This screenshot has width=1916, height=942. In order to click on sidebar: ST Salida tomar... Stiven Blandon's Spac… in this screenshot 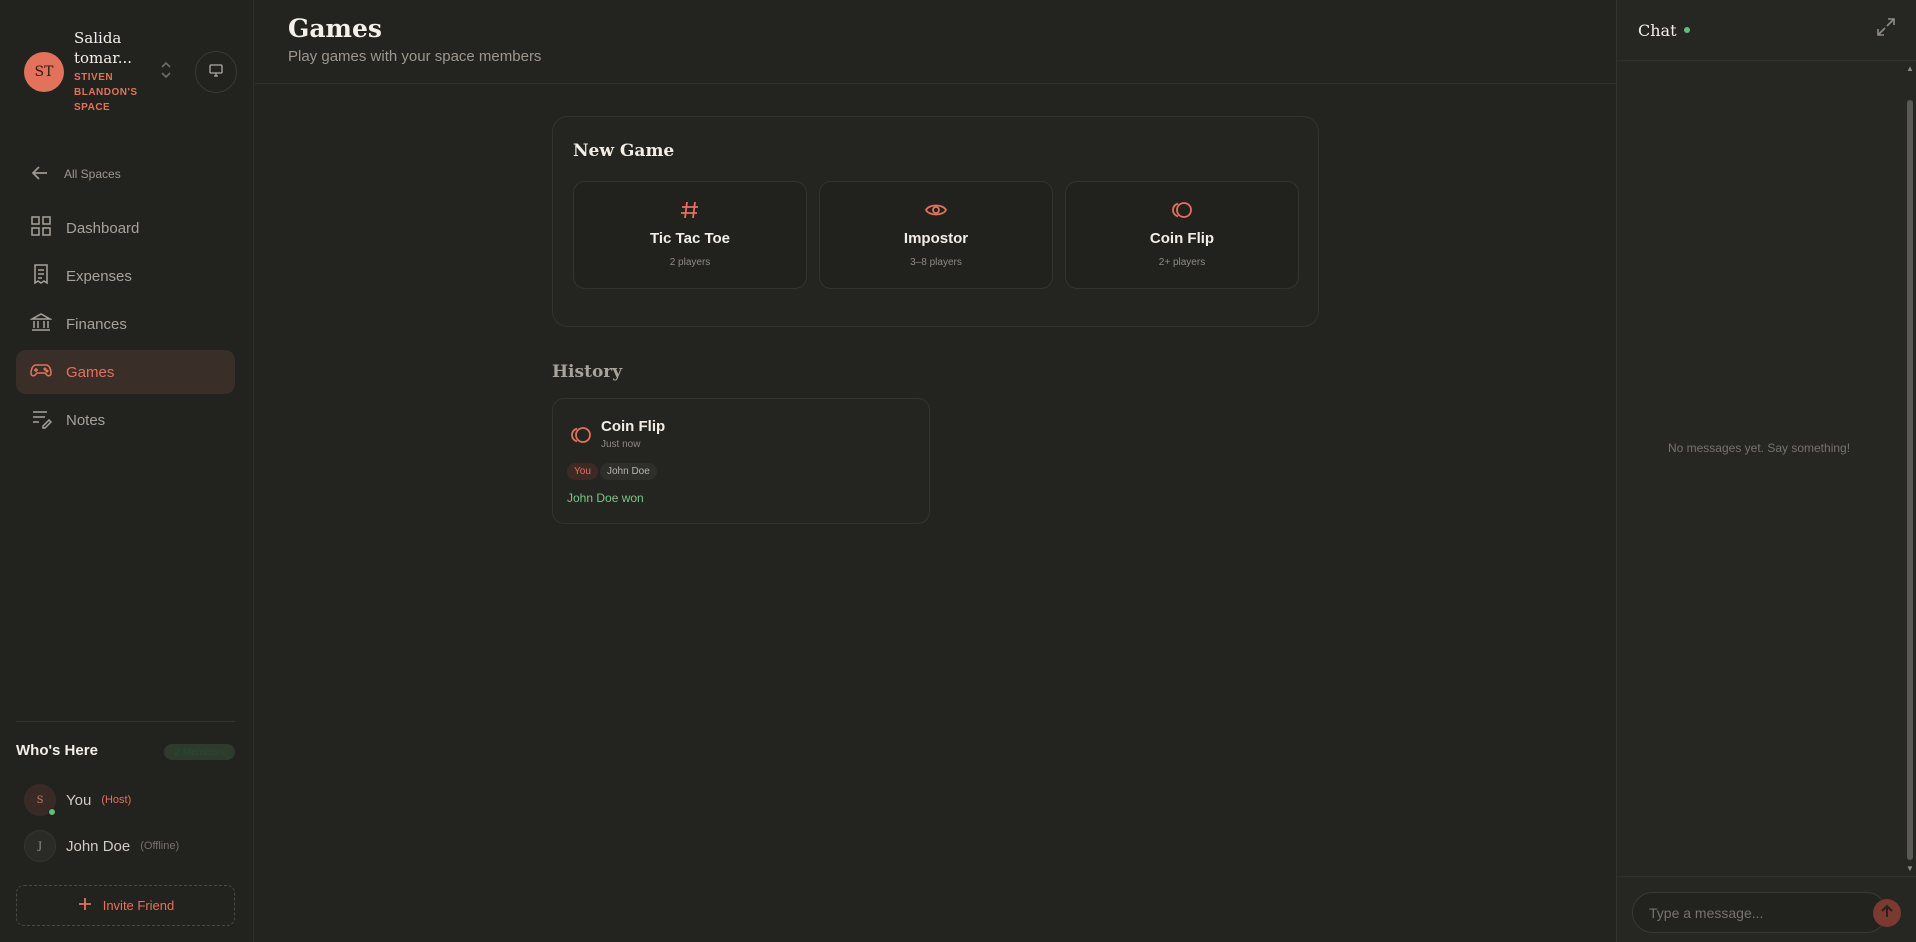, I will do `click(127, 471)`.